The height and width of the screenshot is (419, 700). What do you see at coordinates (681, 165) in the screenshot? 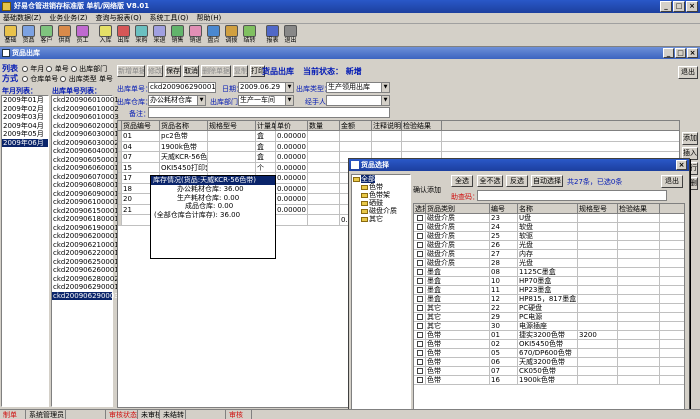
I see `dialog-close-button: ×` at bounding box center [681, 165].